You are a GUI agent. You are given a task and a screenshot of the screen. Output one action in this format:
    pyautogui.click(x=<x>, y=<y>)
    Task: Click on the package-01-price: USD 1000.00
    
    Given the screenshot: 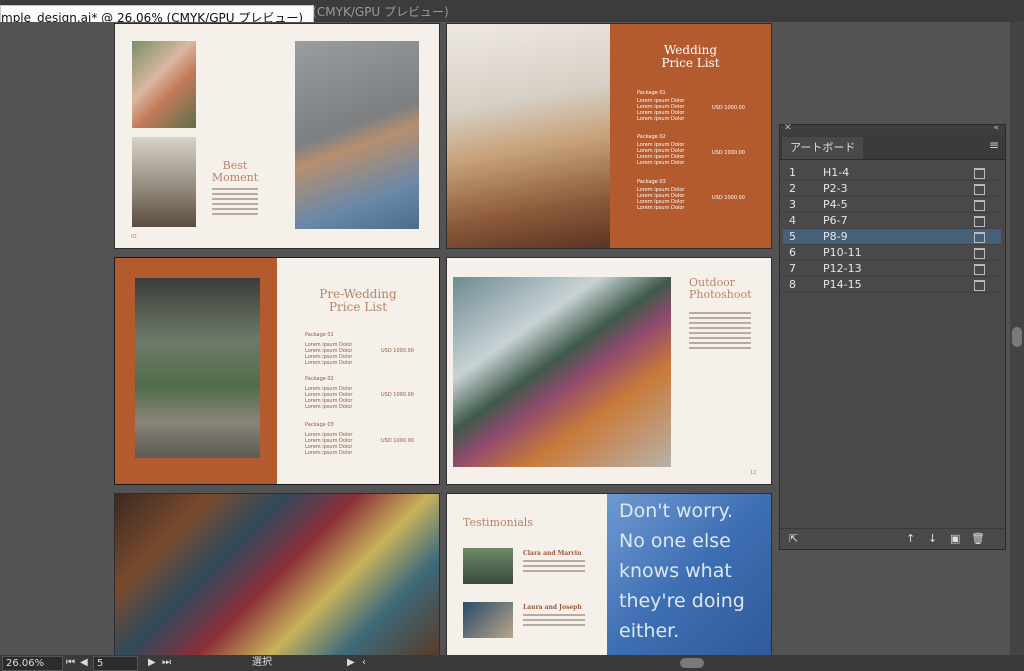 What is the action you would take?
    pyautogui.click(x=397, y=351)
    